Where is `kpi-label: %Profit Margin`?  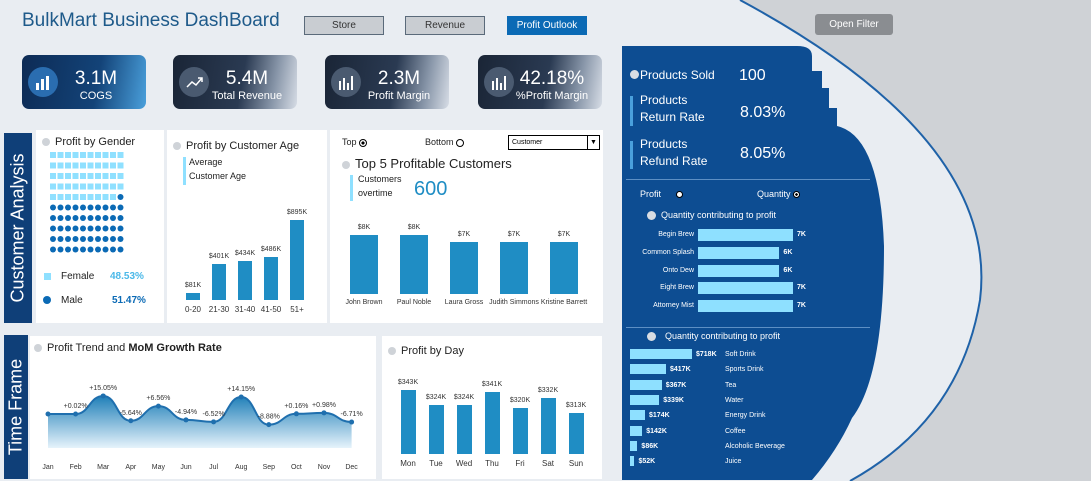
kpi-label: %Profit Margin is located at coordinates (552, 96).